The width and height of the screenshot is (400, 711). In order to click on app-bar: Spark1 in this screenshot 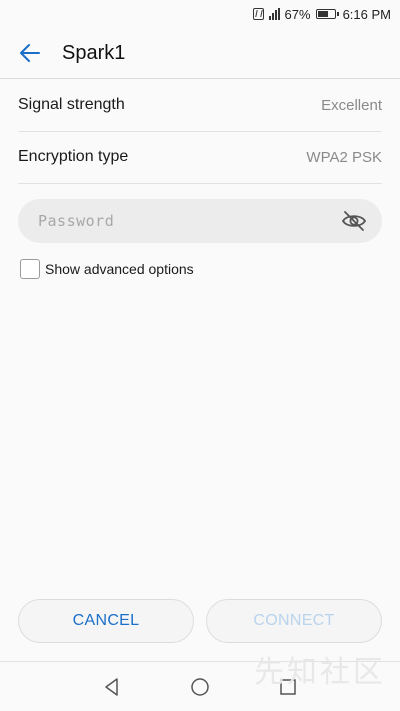, I will do `click(200, 53)`.